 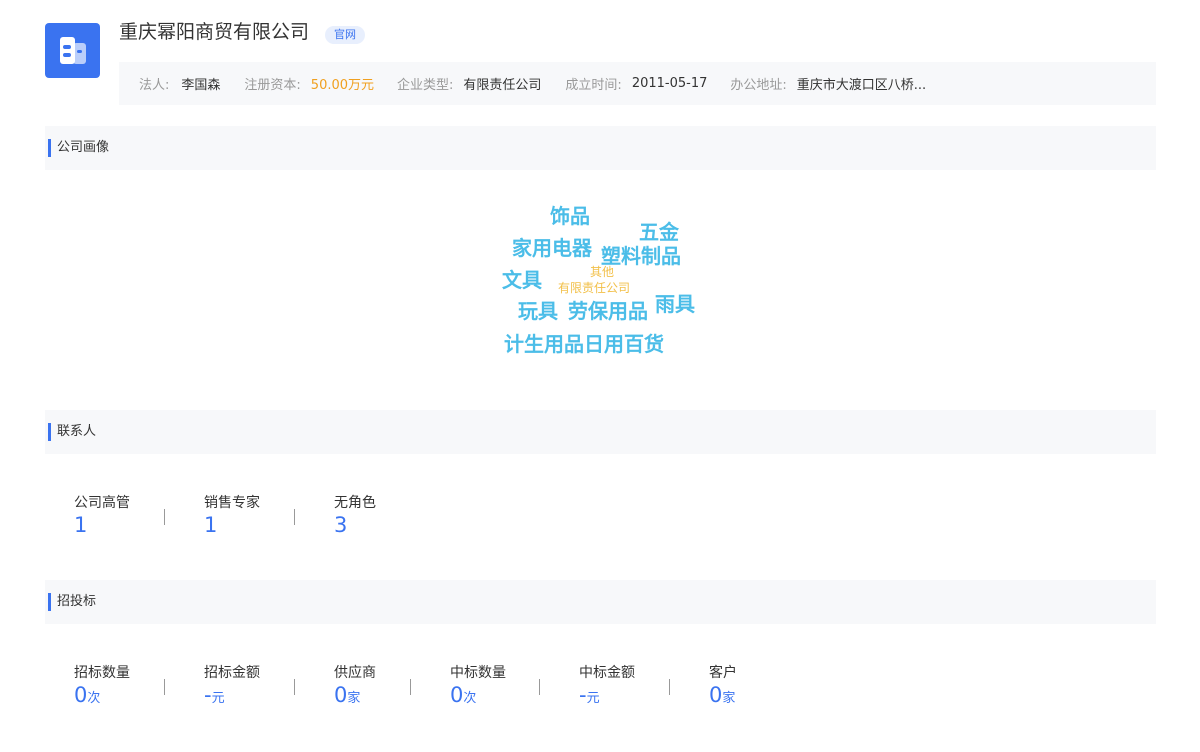 I want to click on cloud-word: 有限责任公司, so click(x=594, y=288).